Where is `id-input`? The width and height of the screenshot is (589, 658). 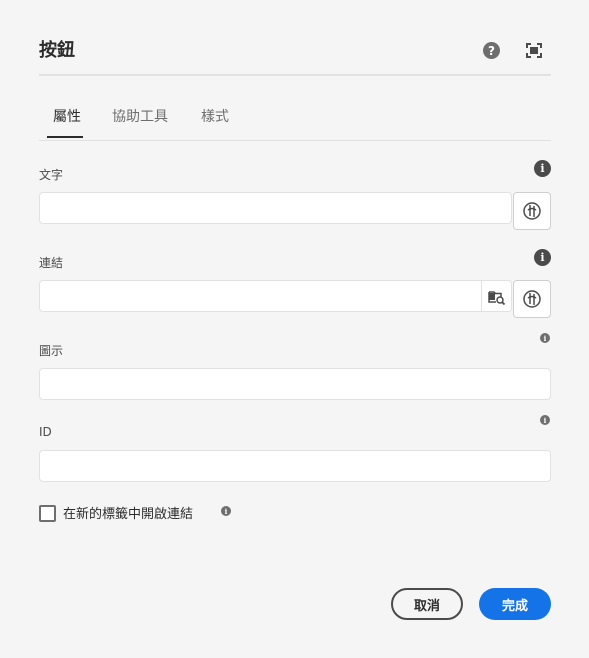
id-input is located at coordinates (295, 466).